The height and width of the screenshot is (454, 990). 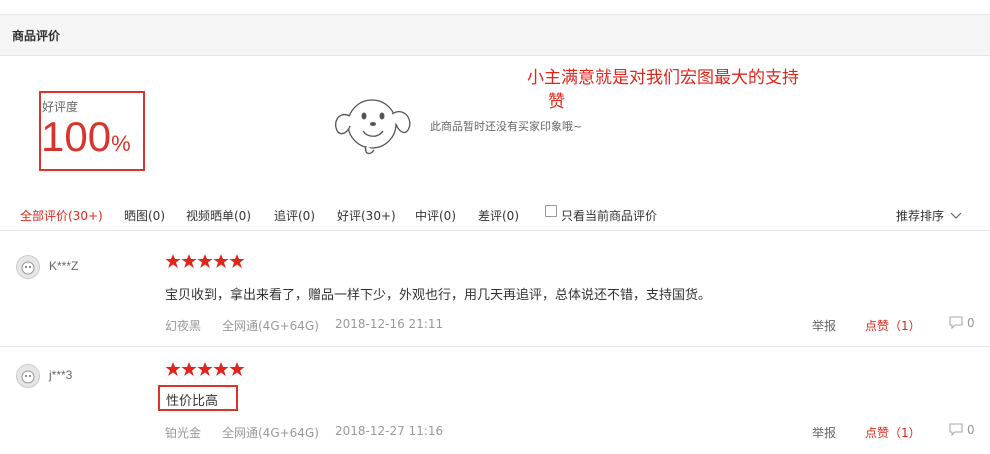 I want to click on review-date: 2018-12-27 11:16, so click(x=389, y=431).